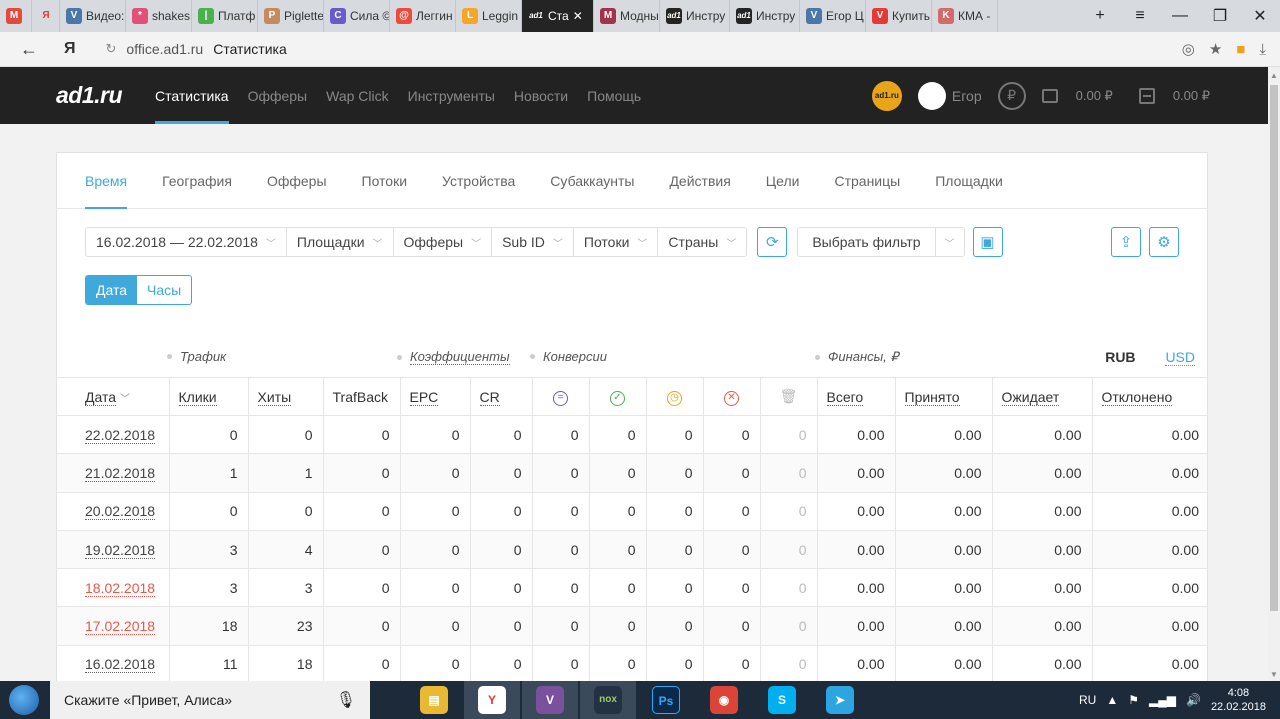 Image resolution: width=1280 pixels, height=719 pixels. What do you see at coordinates (113, 511) in the screenshot?
I see `row-date: 20.02.2018` at bounding box center [113, 511].